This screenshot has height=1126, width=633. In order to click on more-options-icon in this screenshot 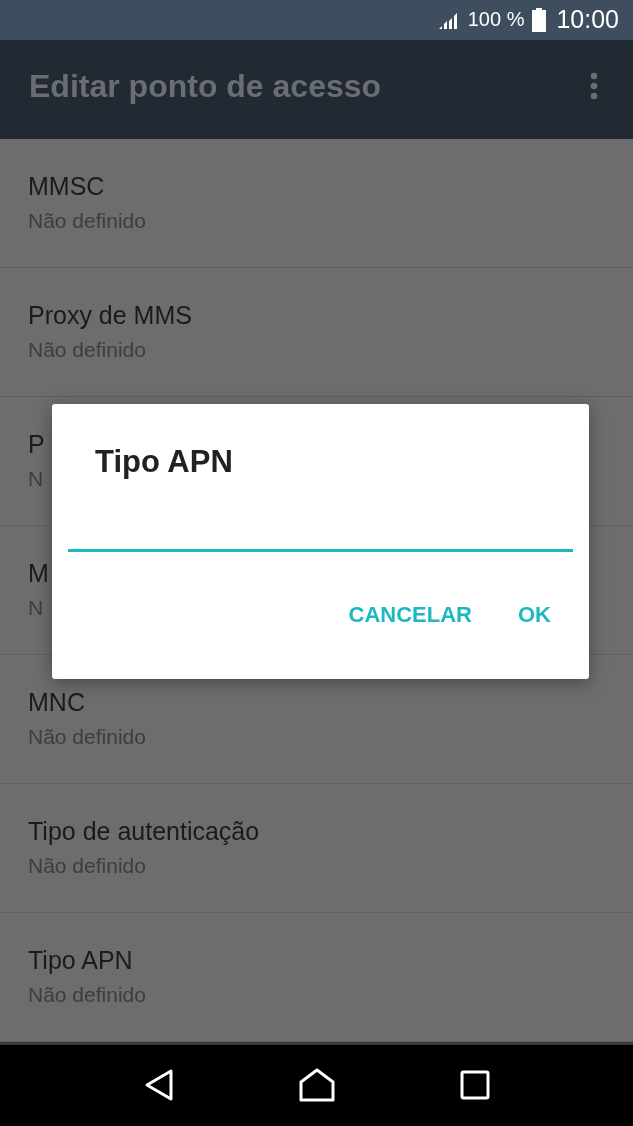, I will do `click(594, 86)`.